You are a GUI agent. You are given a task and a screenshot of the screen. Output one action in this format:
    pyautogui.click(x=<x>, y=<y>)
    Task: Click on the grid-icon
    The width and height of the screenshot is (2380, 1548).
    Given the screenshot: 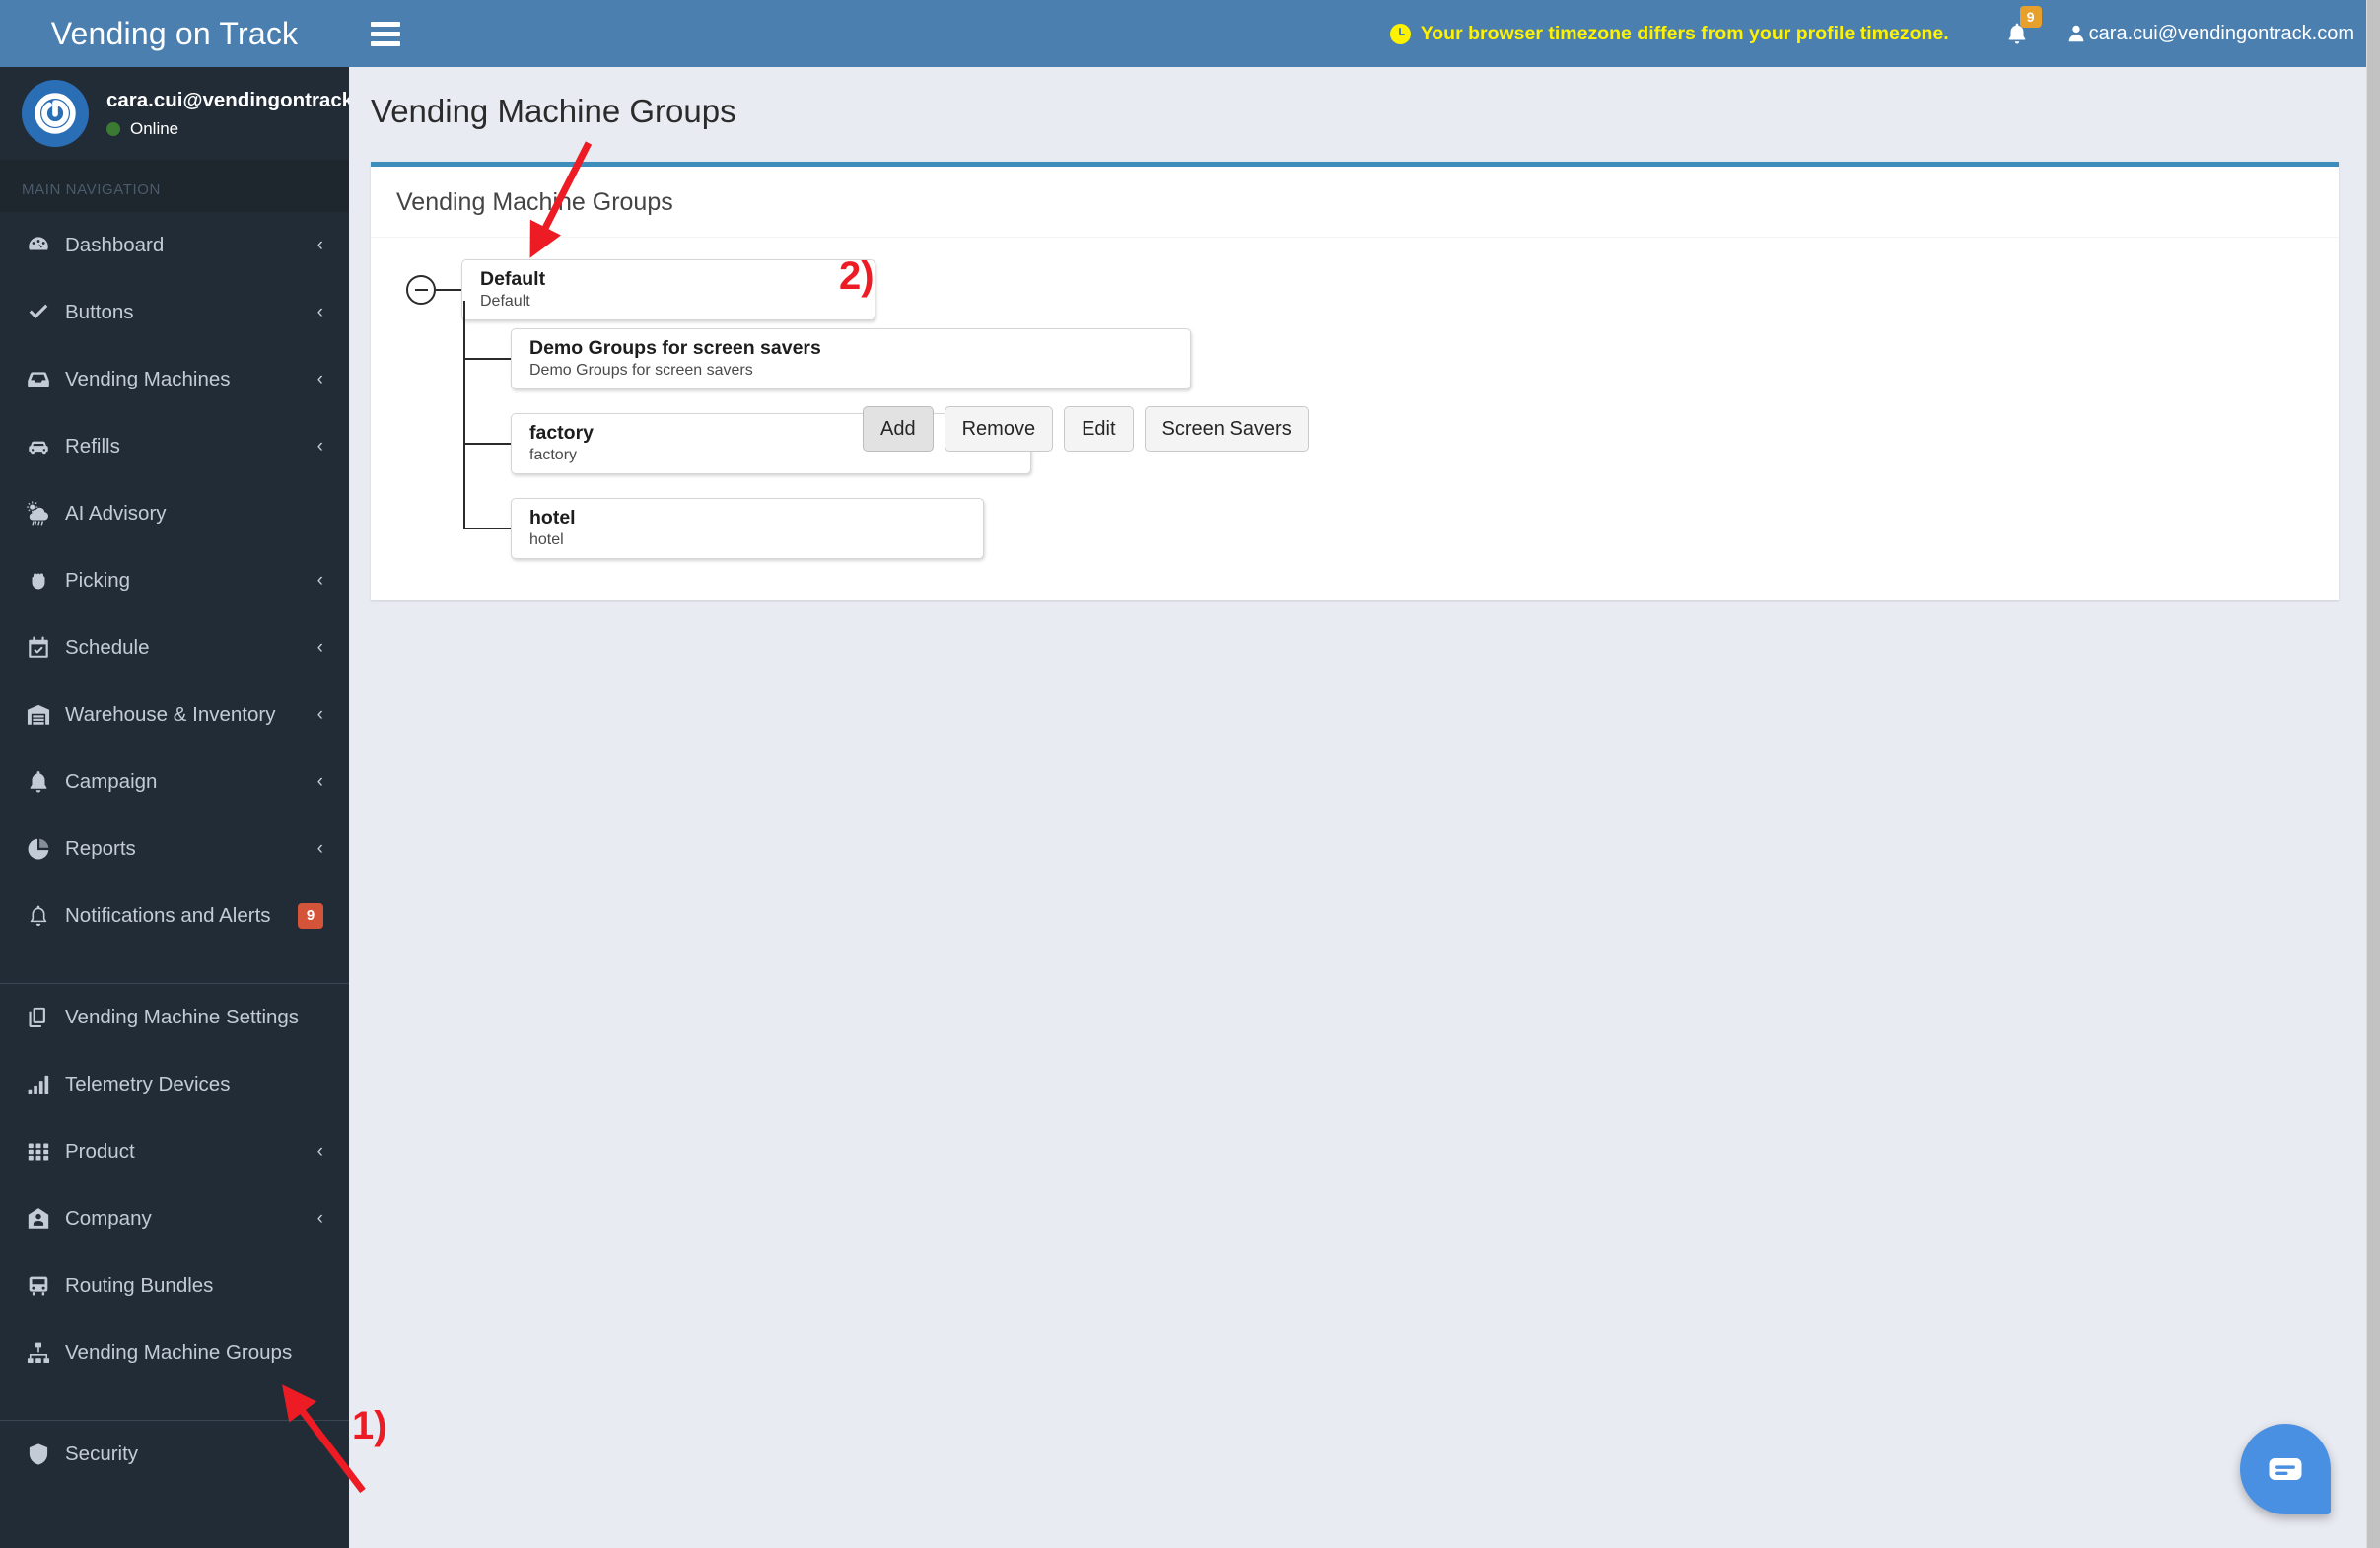 What is the action you would take?
    pyautogui.click(x=42, y=1151)
    